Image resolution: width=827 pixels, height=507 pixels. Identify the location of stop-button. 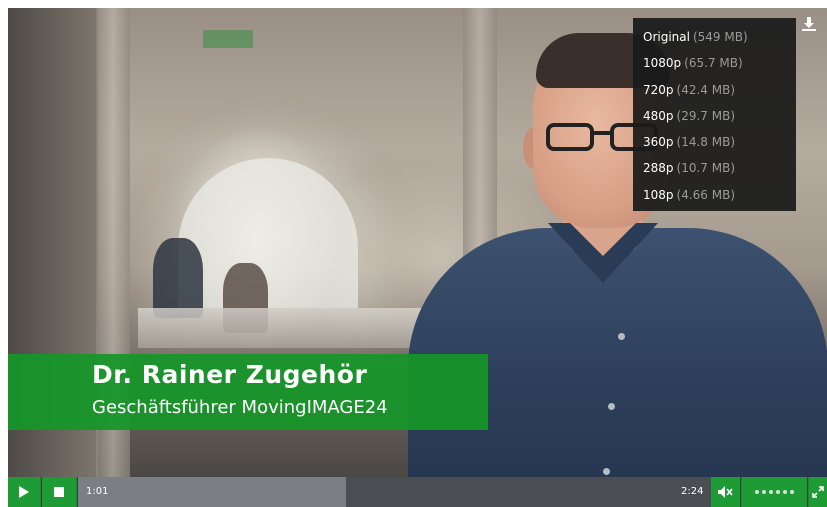
(59, 492).